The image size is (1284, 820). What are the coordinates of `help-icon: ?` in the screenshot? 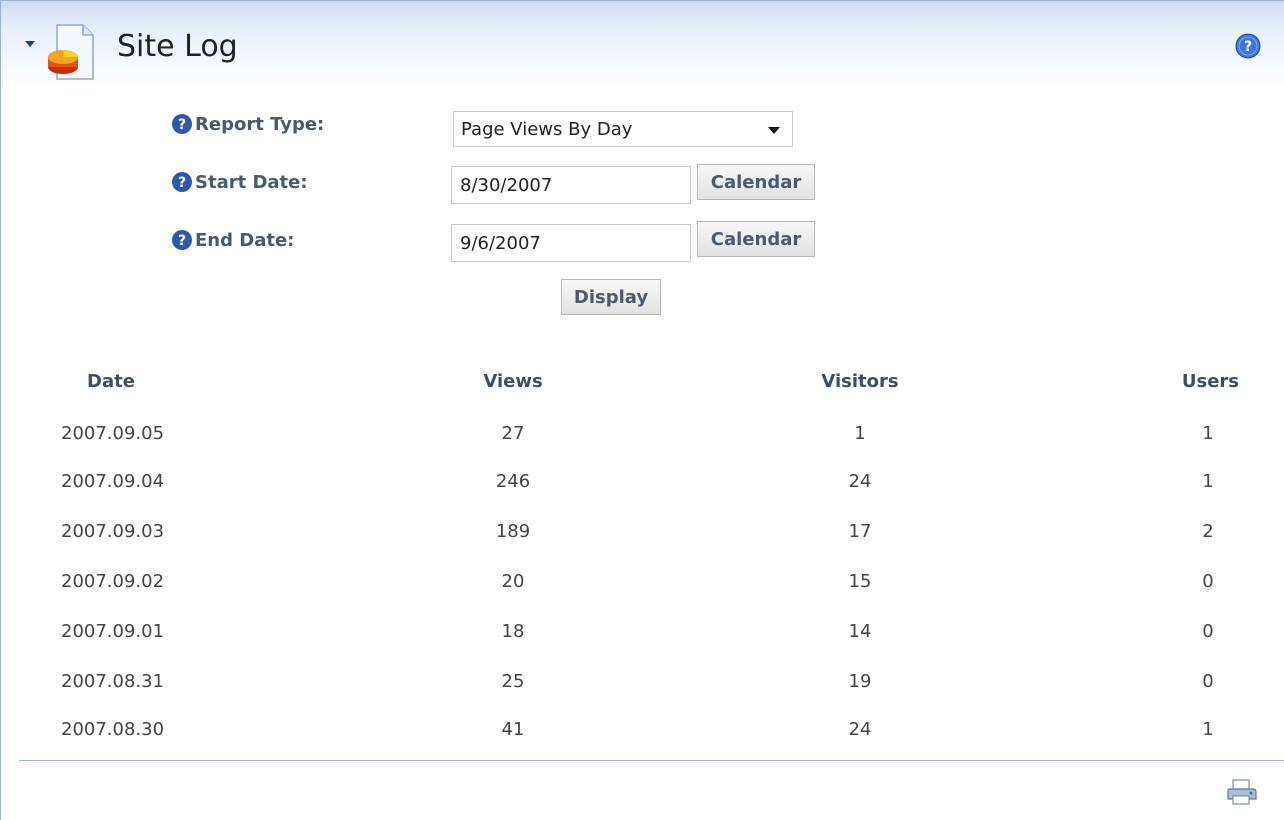 It's located at (1248, 46).